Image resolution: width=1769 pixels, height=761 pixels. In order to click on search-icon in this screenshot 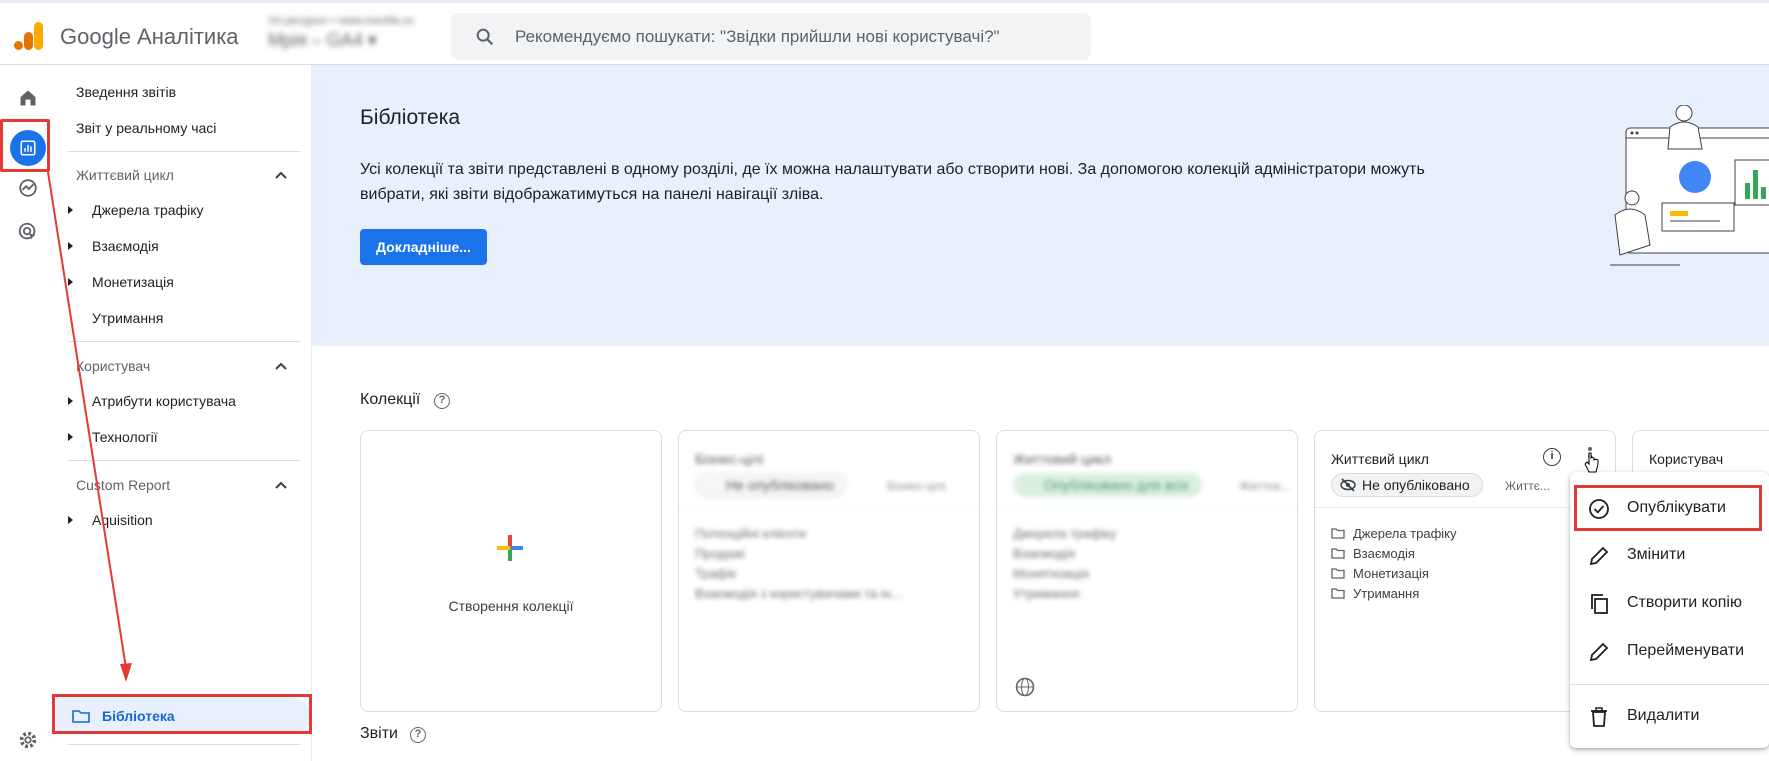, I will do `click(485, 37)`.